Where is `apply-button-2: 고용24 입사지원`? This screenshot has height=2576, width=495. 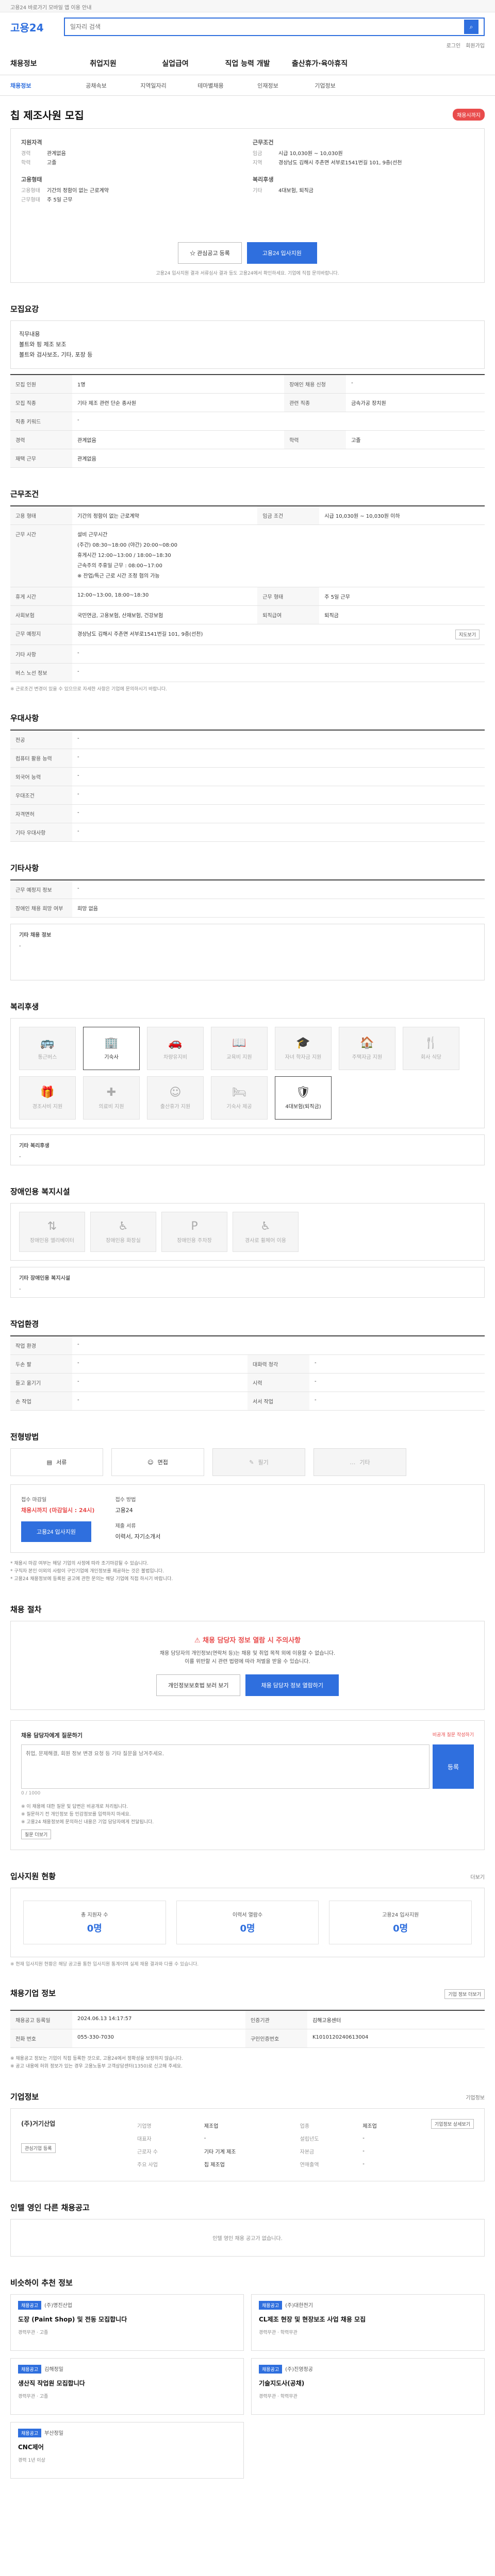 apply-button-2: 고용24 입사지원 is located at coordinates (56, 1531).